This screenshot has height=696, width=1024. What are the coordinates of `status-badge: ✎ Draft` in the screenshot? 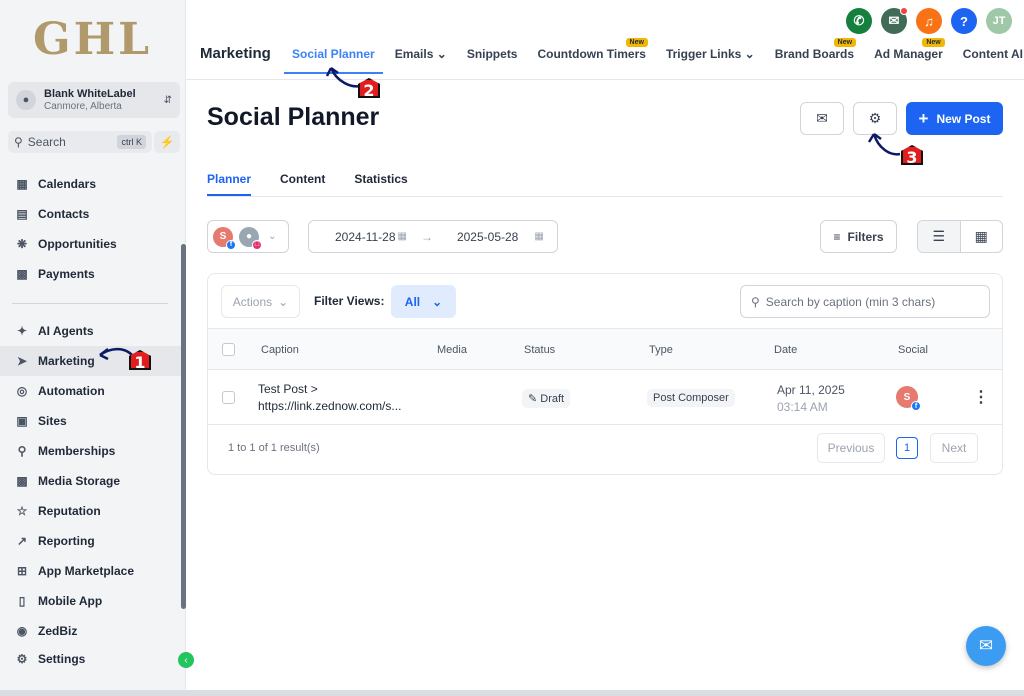 It's located at (546, 398).